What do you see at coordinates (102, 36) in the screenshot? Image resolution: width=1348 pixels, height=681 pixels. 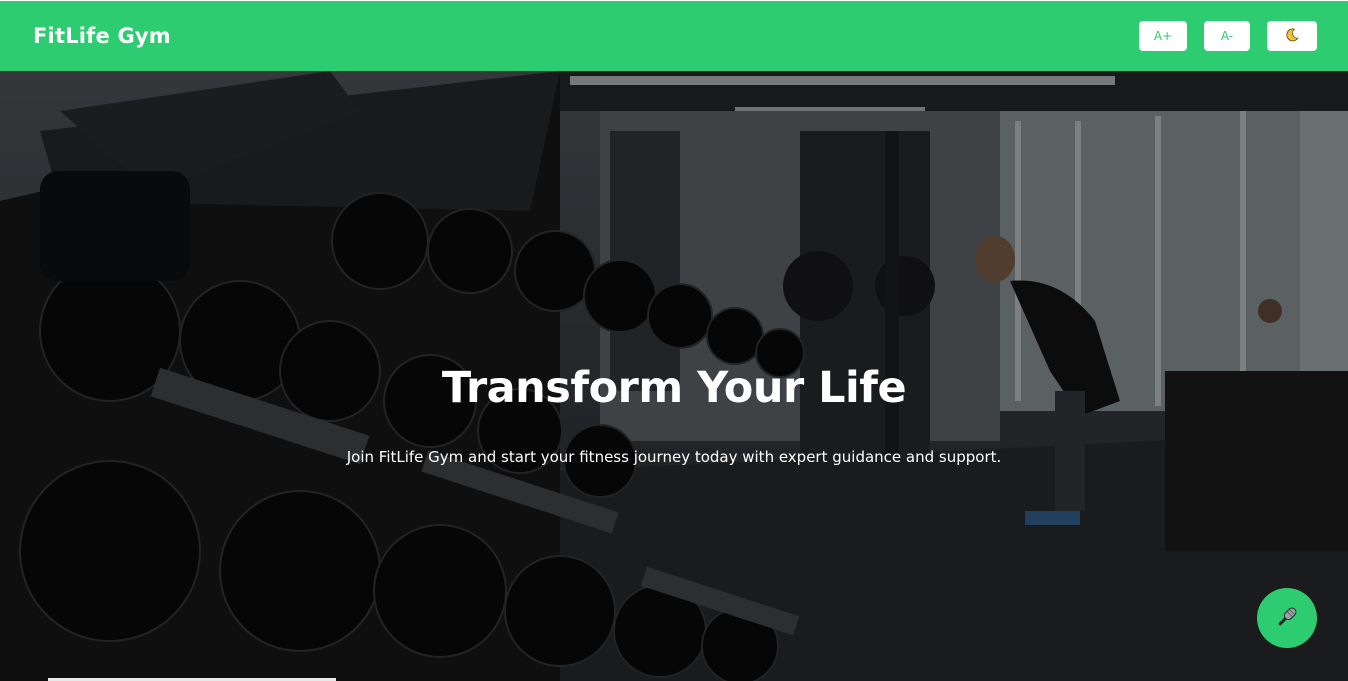 I see `brand-logo-text: FitLife Gym` at bounding box center [102, 36].